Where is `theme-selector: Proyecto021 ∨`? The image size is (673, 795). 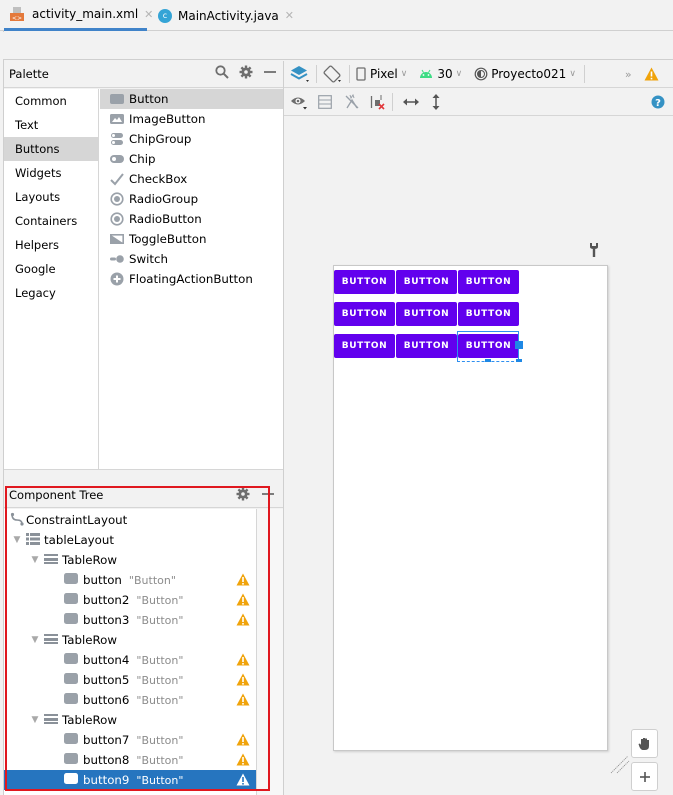
theme-selector: Proyecto021 ∨ is located at coordinates (525, 74).